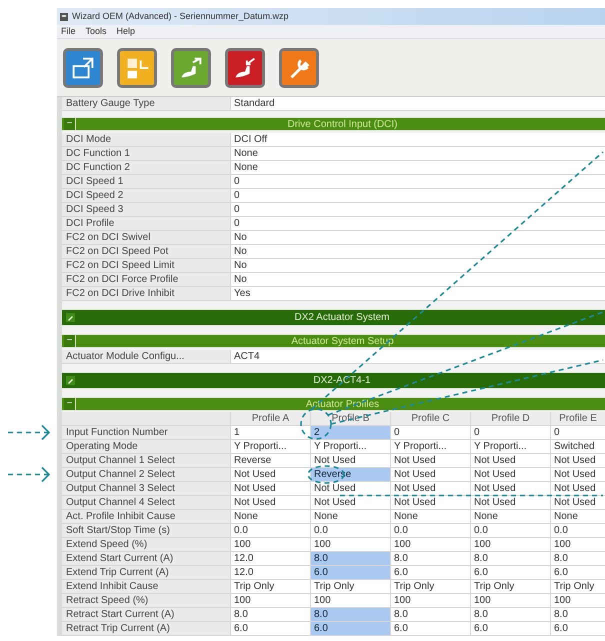 The height and width of the screenshot is (641, 605). Describe the element at coordinates (146, 572) in the screenshot. I see `property-label: Extend Trip Current (A)` at that location.